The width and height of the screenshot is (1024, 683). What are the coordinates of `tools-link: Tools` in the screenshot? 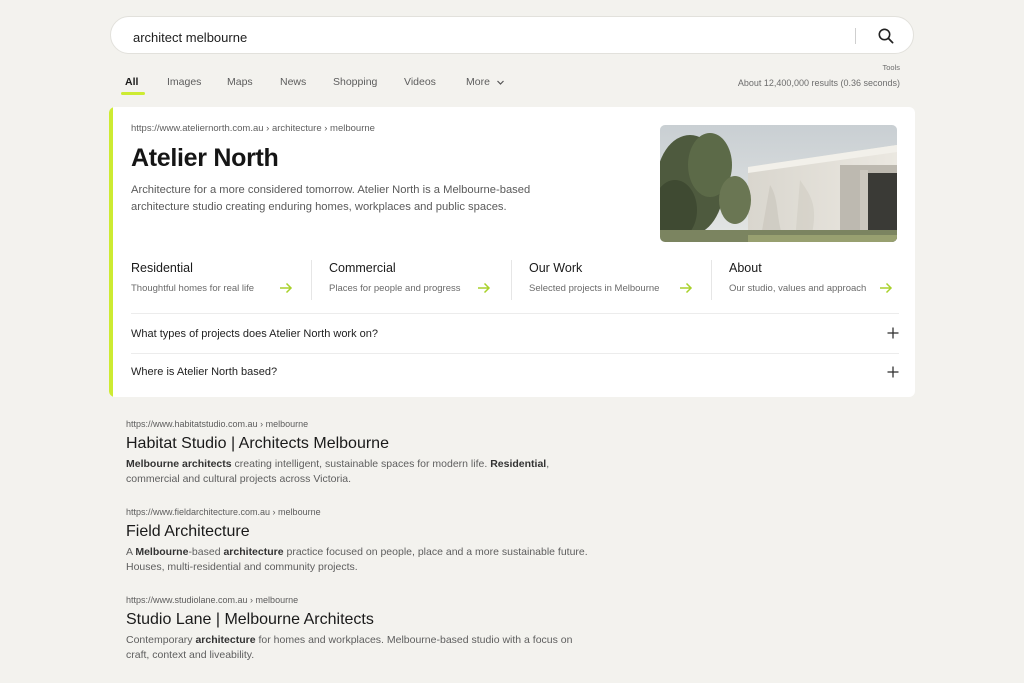 It's located at (891, 67).